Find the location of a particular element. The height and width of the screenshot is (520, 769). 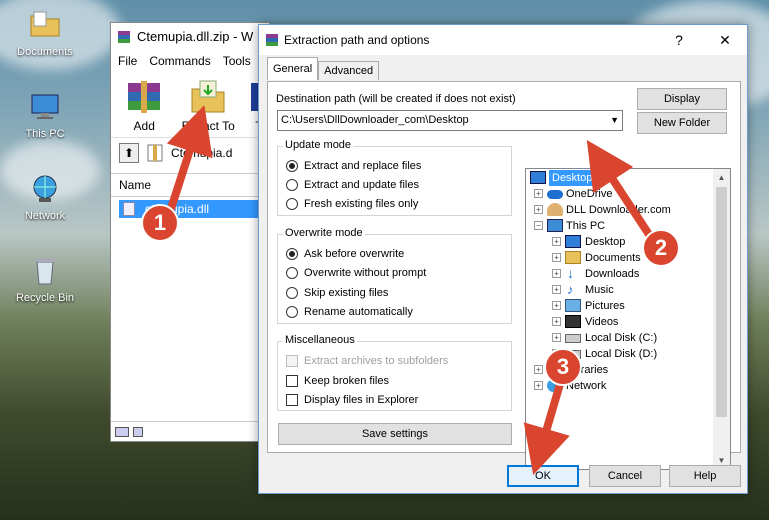

add-label: Add is located at coordinates (144, 126).